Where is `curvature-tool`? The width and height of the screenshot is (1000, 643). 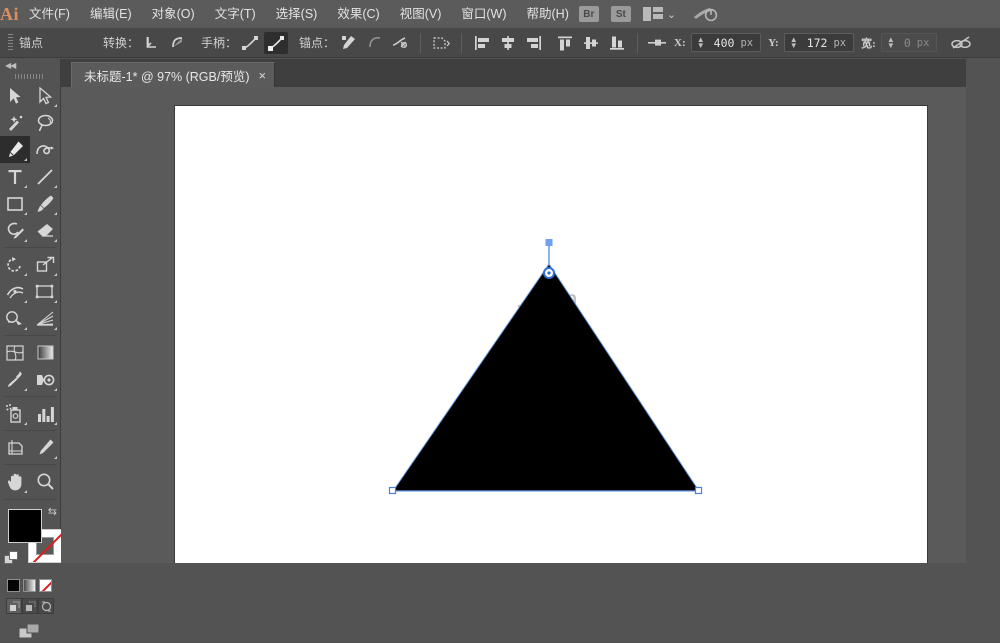 curvature-tool is located at coordinates (45, 149).